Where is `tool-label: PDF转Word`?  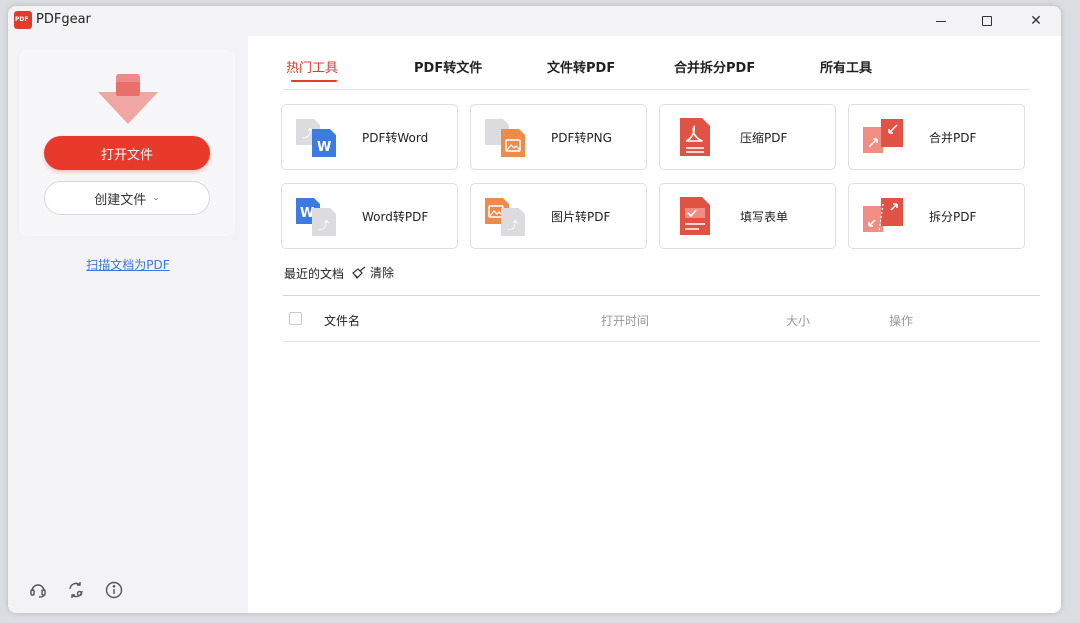 tool-label: PDF转Word is located at coordinates (395, 138).